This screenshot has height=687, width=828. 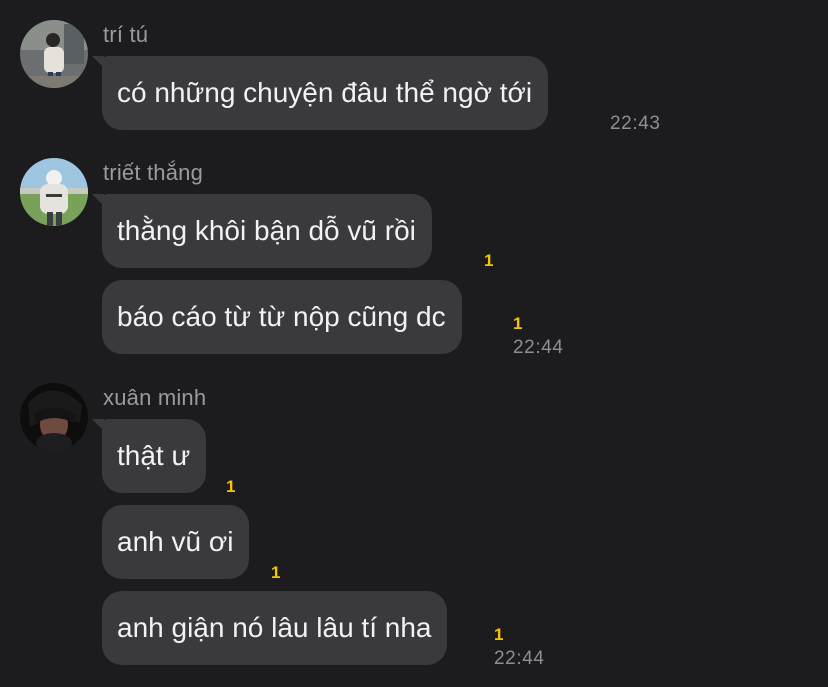 I want to click on sender-name: xuân minh, so click(x=155, y=397).